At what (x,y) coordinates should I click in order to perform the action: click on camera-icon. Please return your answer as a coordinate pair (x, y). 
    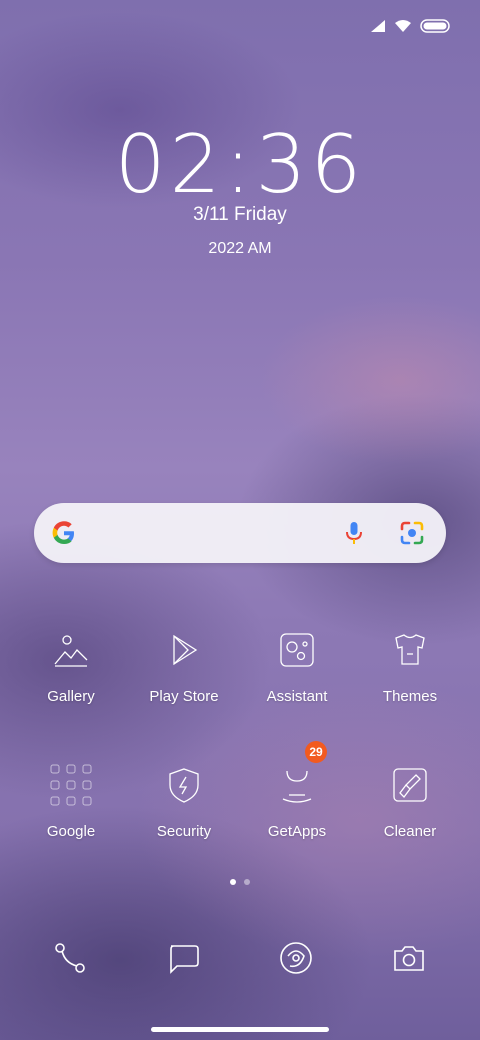
    Looking at the image, I should click on (409, 958).